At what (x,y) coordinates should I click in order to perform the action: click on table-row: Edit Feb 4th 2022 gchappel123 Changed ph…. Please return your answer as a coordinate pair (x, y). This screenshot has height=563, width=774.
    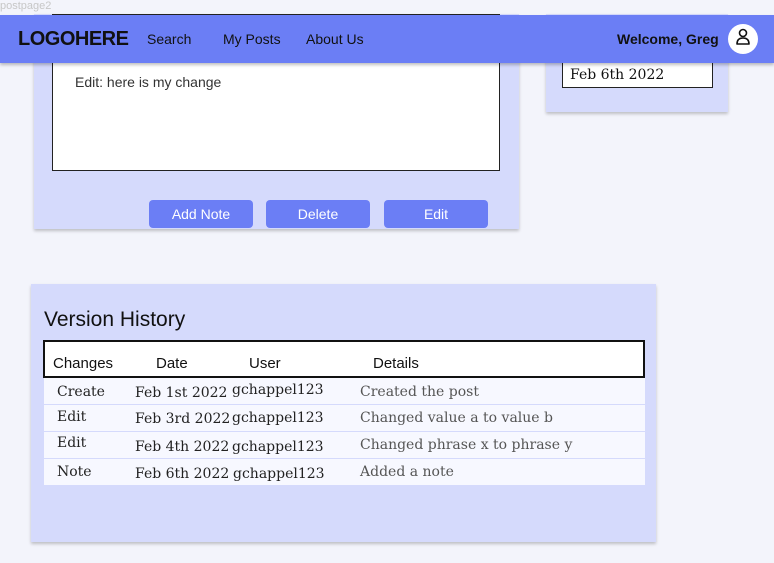
    Looking at the image, I should click on (344, 445).